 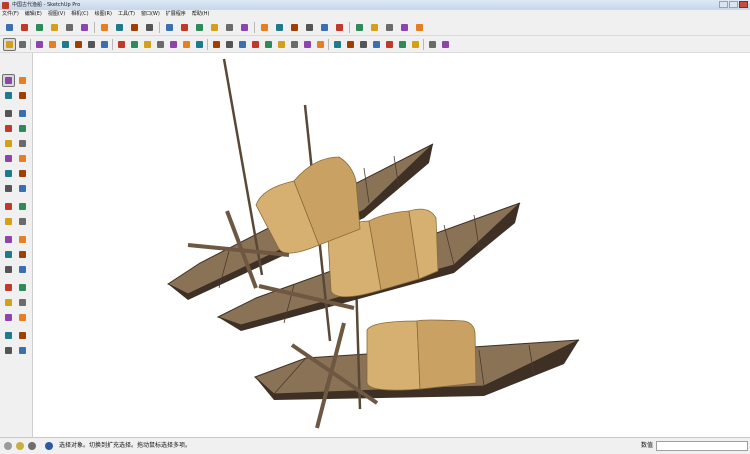 I want to click on line-tool-icon, so click(x=8, y=113).